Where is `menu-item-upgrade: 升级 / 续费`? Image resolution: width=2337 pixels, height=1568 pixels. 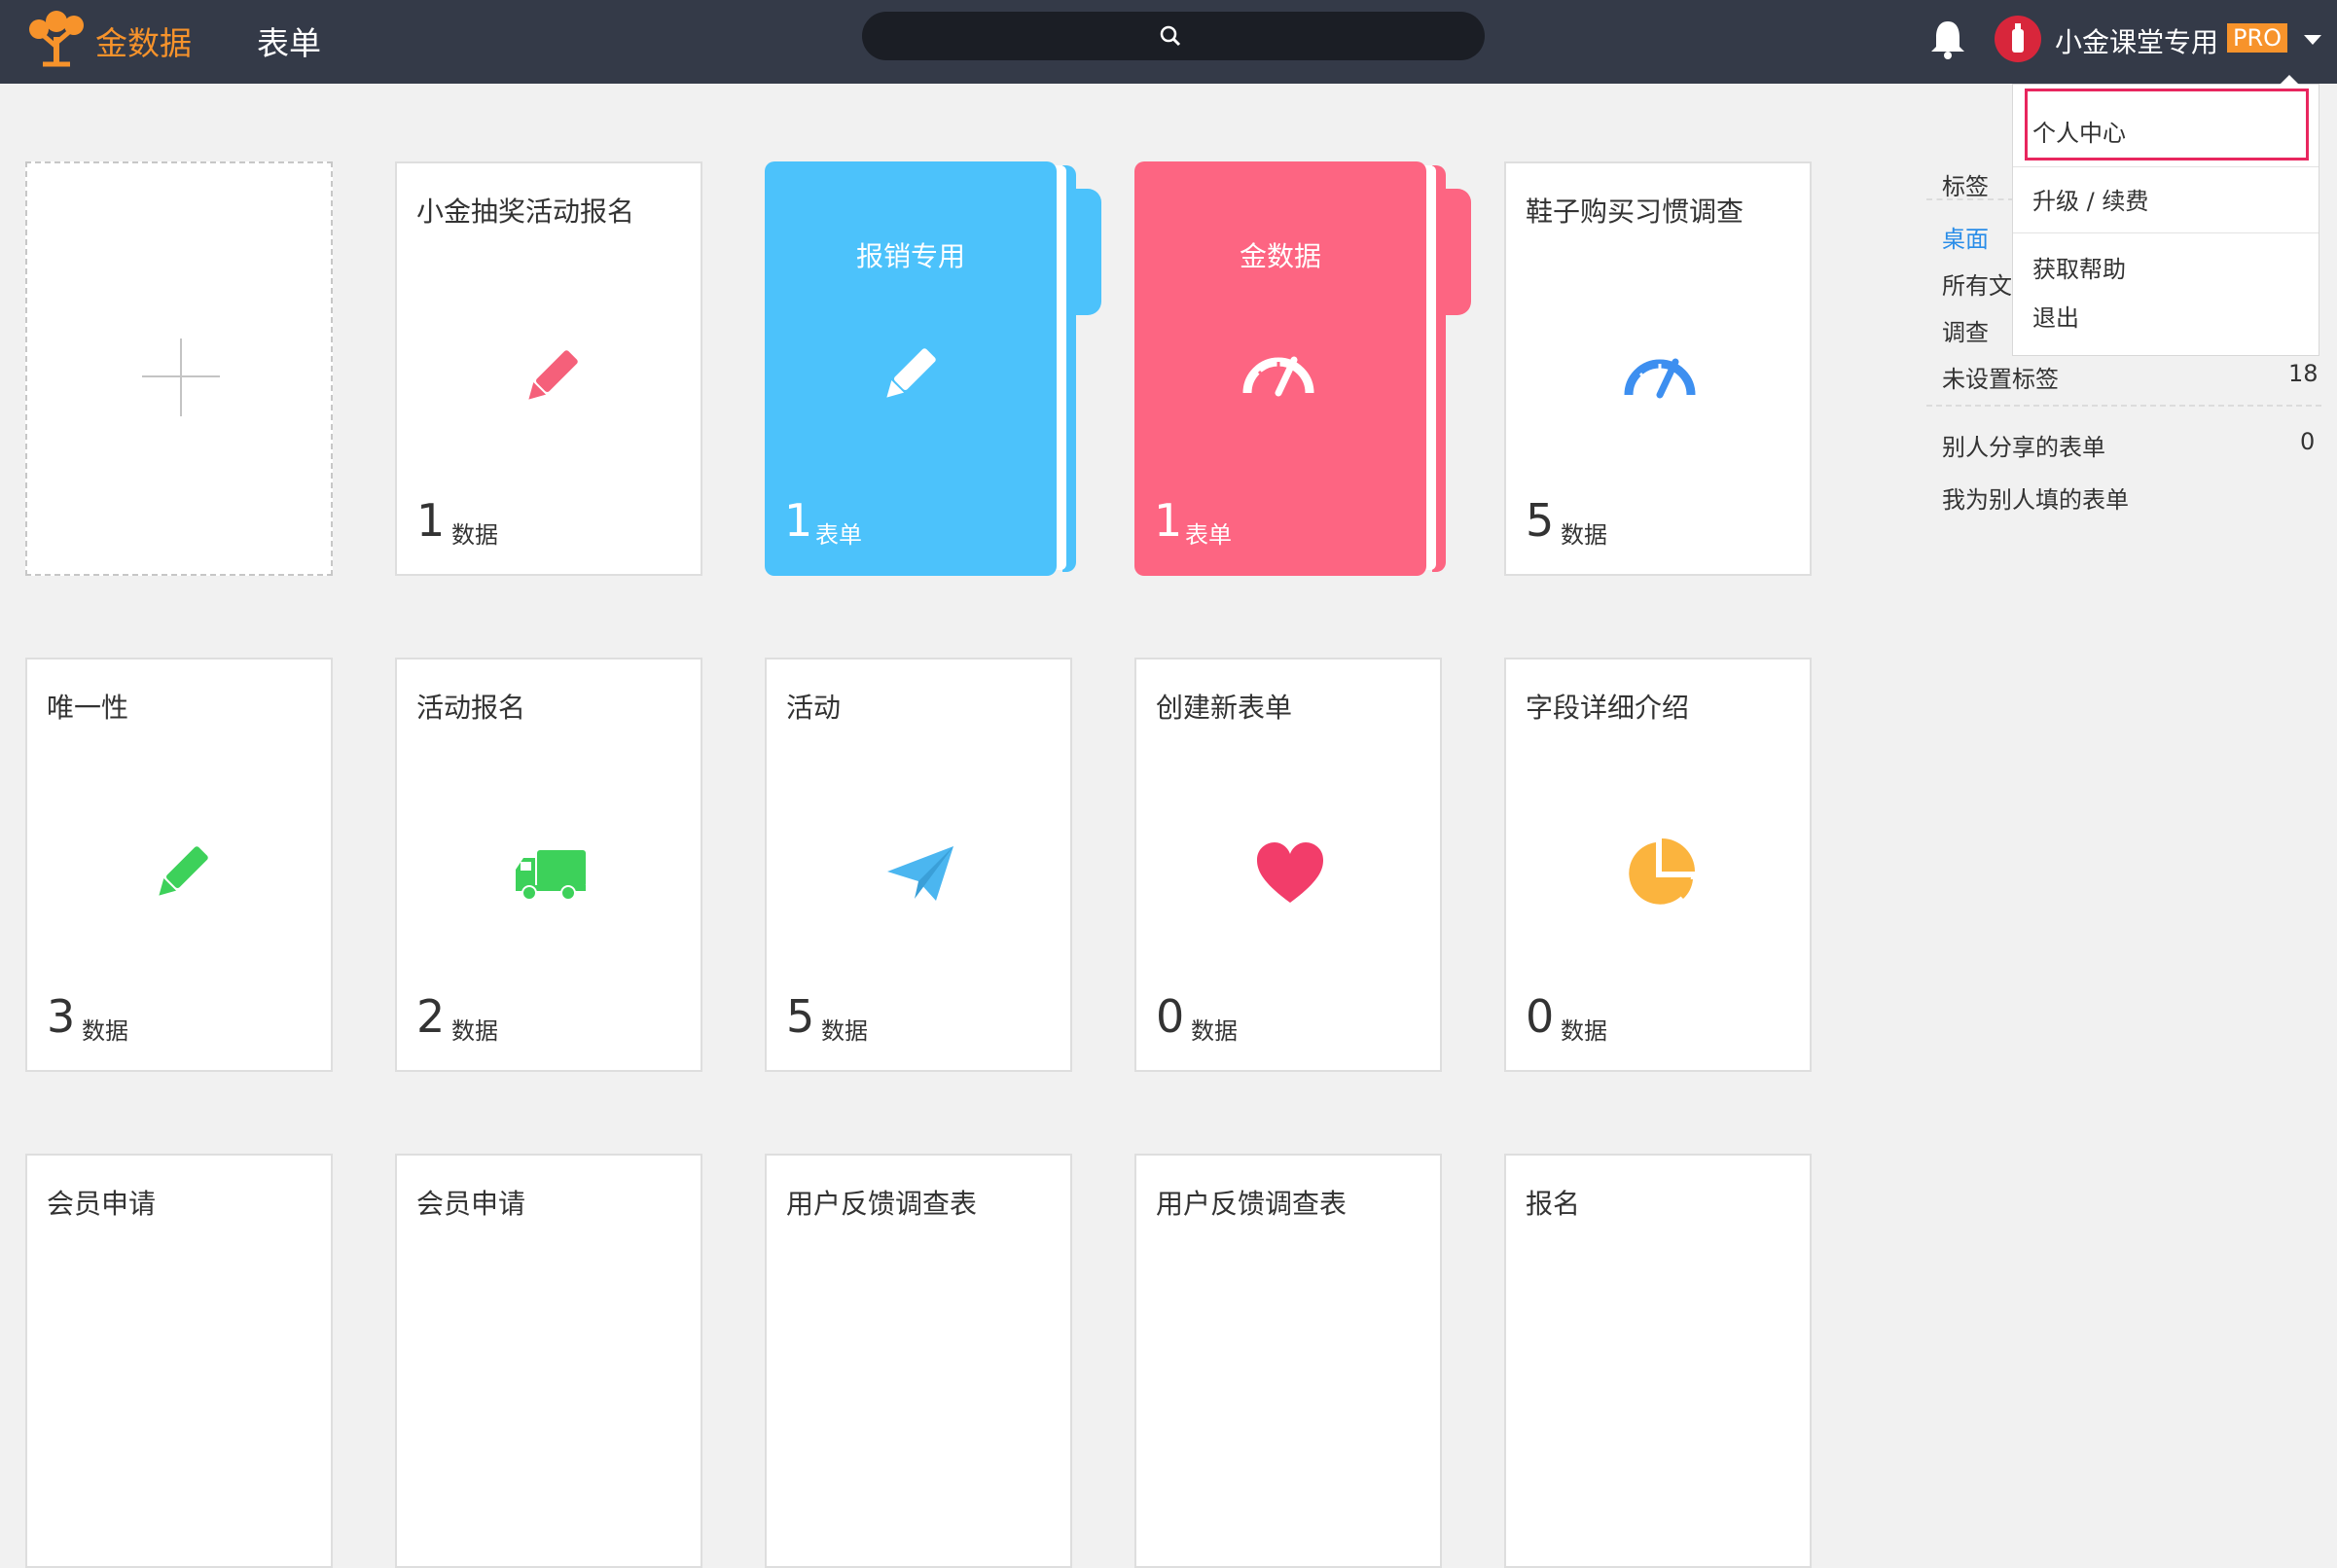 menu-item-upgrade: 升级 / 续费 is located at coordinates (2090, 199).